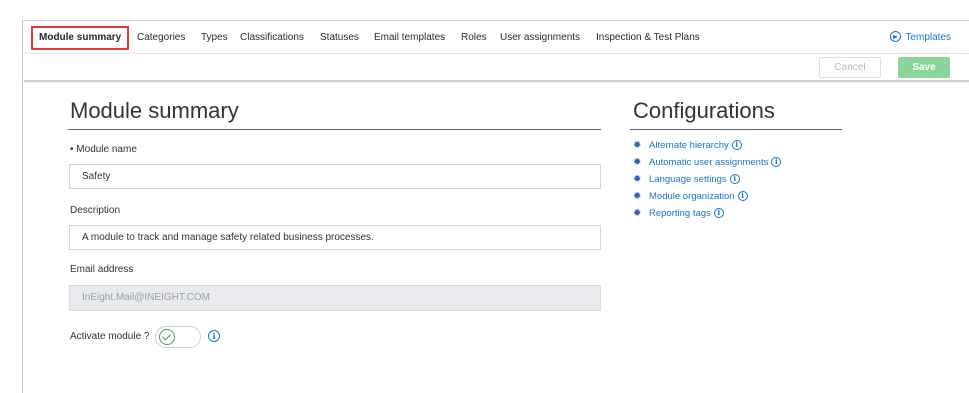 This screenshot has width=969, height=393. I want to click on config-item-label: Language settings, so click(688, 179).